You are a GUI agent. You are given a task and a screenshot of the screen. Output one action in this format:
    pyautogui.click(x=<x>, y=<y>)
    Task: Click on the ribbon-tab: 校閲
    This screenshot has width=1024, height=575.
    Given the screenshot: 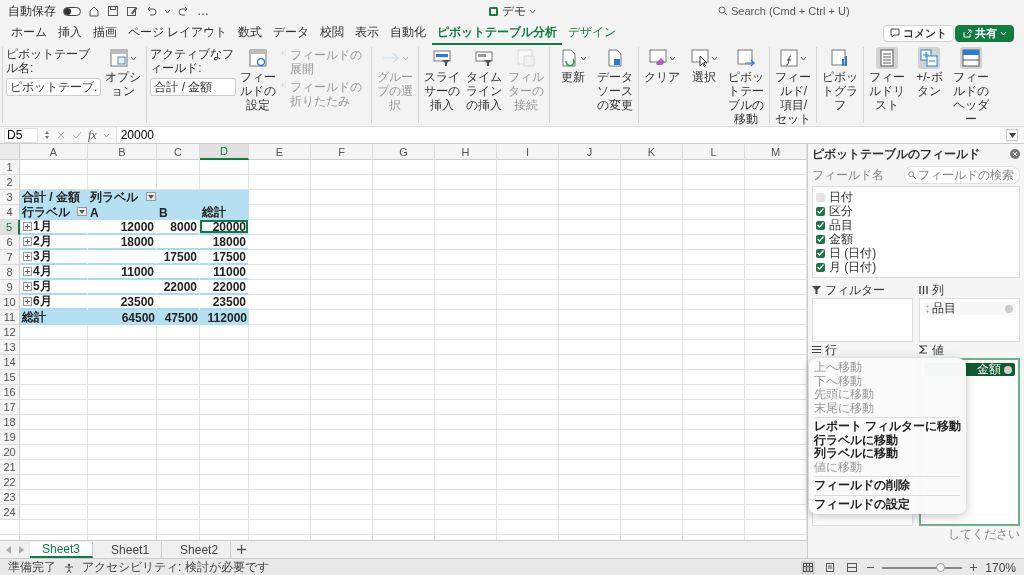 What is the action you would take?
    pyautogui.click(x=332, y=33)
    